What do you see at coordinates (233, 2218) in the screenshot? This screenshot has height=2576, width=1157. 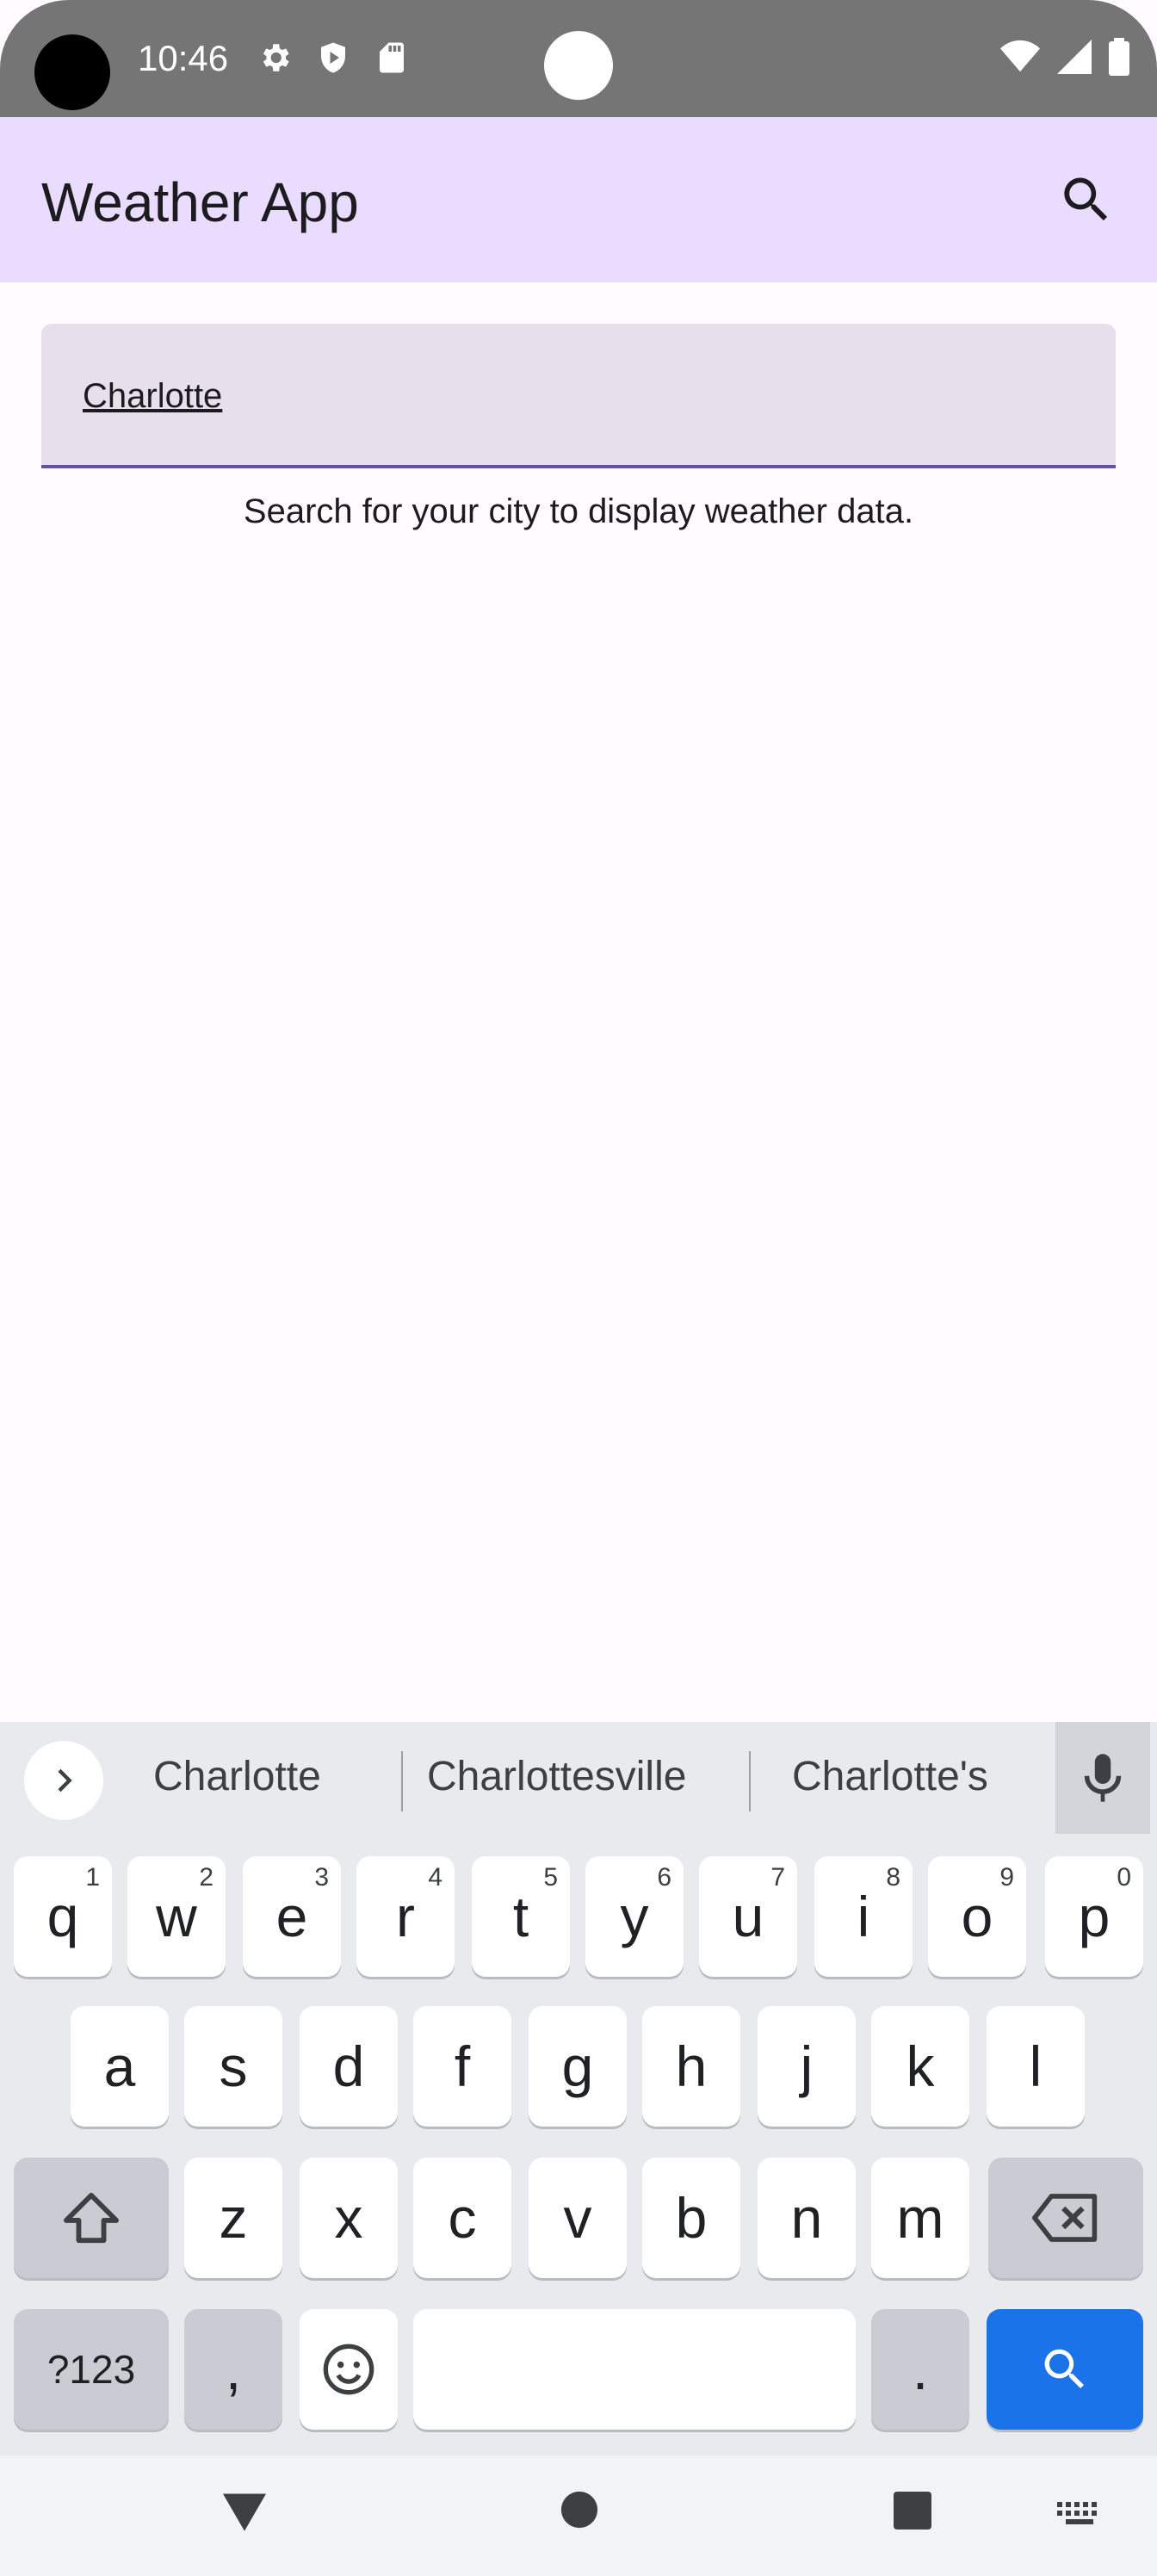 I see `key-z: z` at bounding box center [233, 2218].